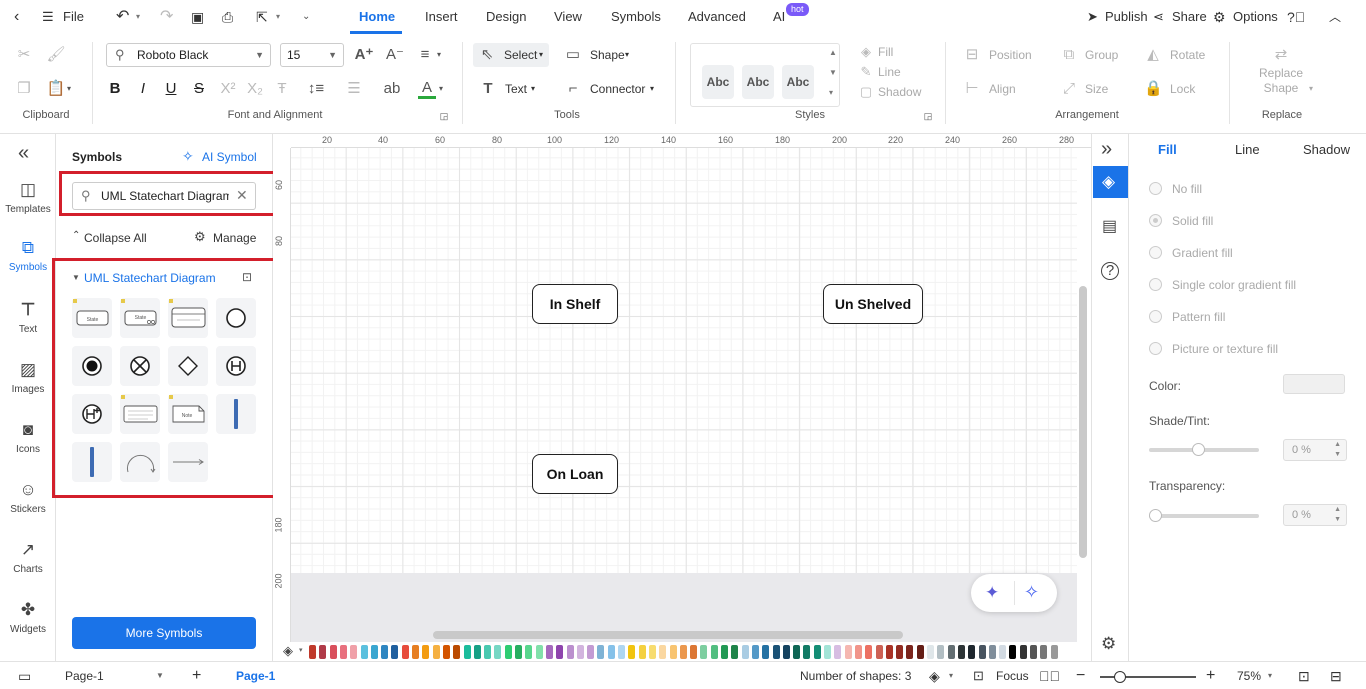 Image resolution: width=1366 pixels, height=689 pixels. What do you see at coordinates (242, 195) in the screenshot?
I see `clear-search-icon: ✕` at bounding box center [242, 195].